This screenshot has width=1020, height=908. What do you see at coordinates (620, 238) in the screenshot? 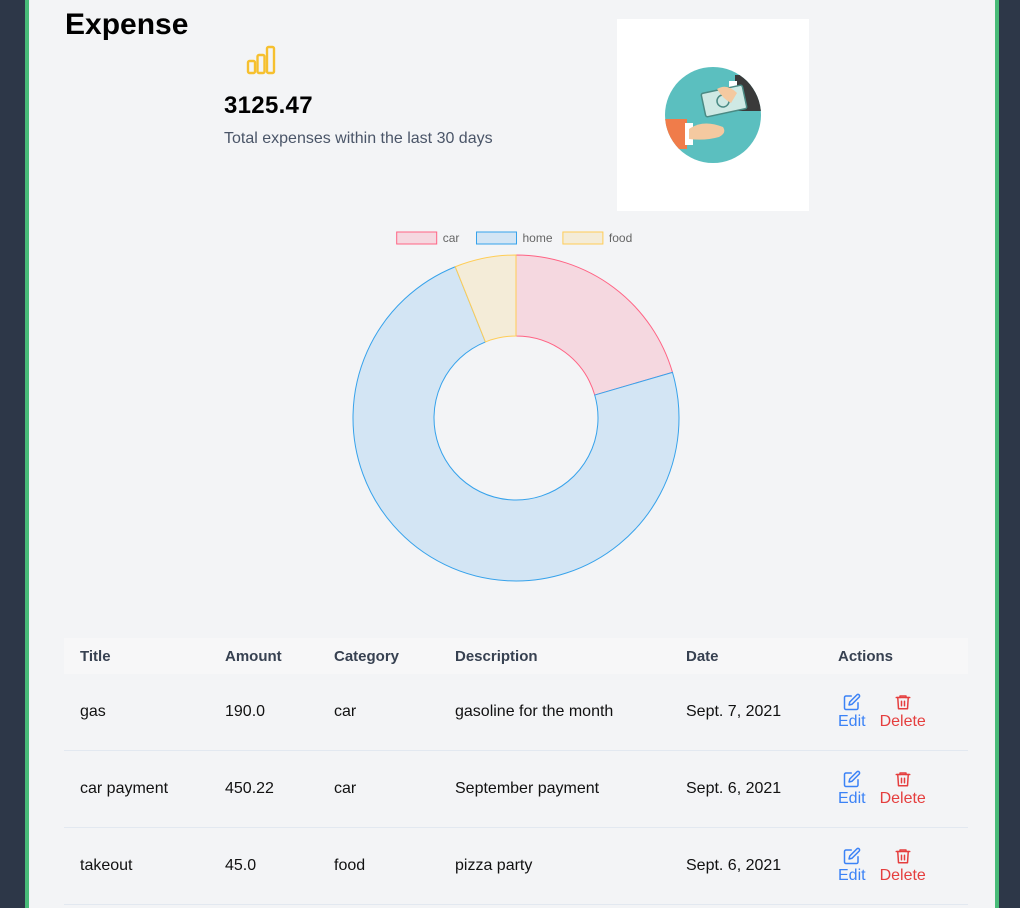
I see `legend-label-food: food` at bounding box center [620, 238].